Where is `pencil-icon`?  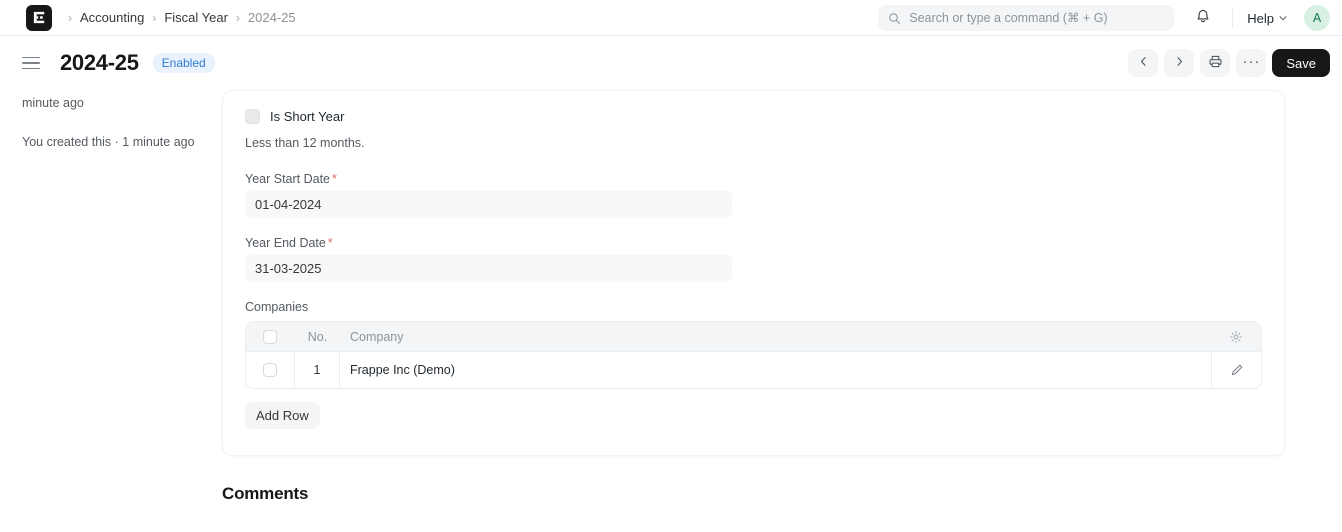 pencil-icon is located at coordinates (1237, 370).